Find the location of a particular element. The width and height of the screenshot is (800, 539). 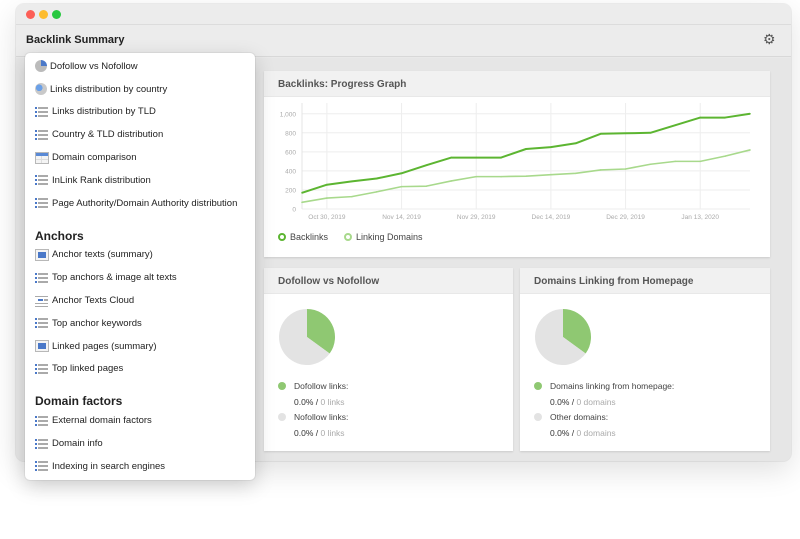

menu-item-external-domain-factors: External domain factors is located at coordinates (140, 420).